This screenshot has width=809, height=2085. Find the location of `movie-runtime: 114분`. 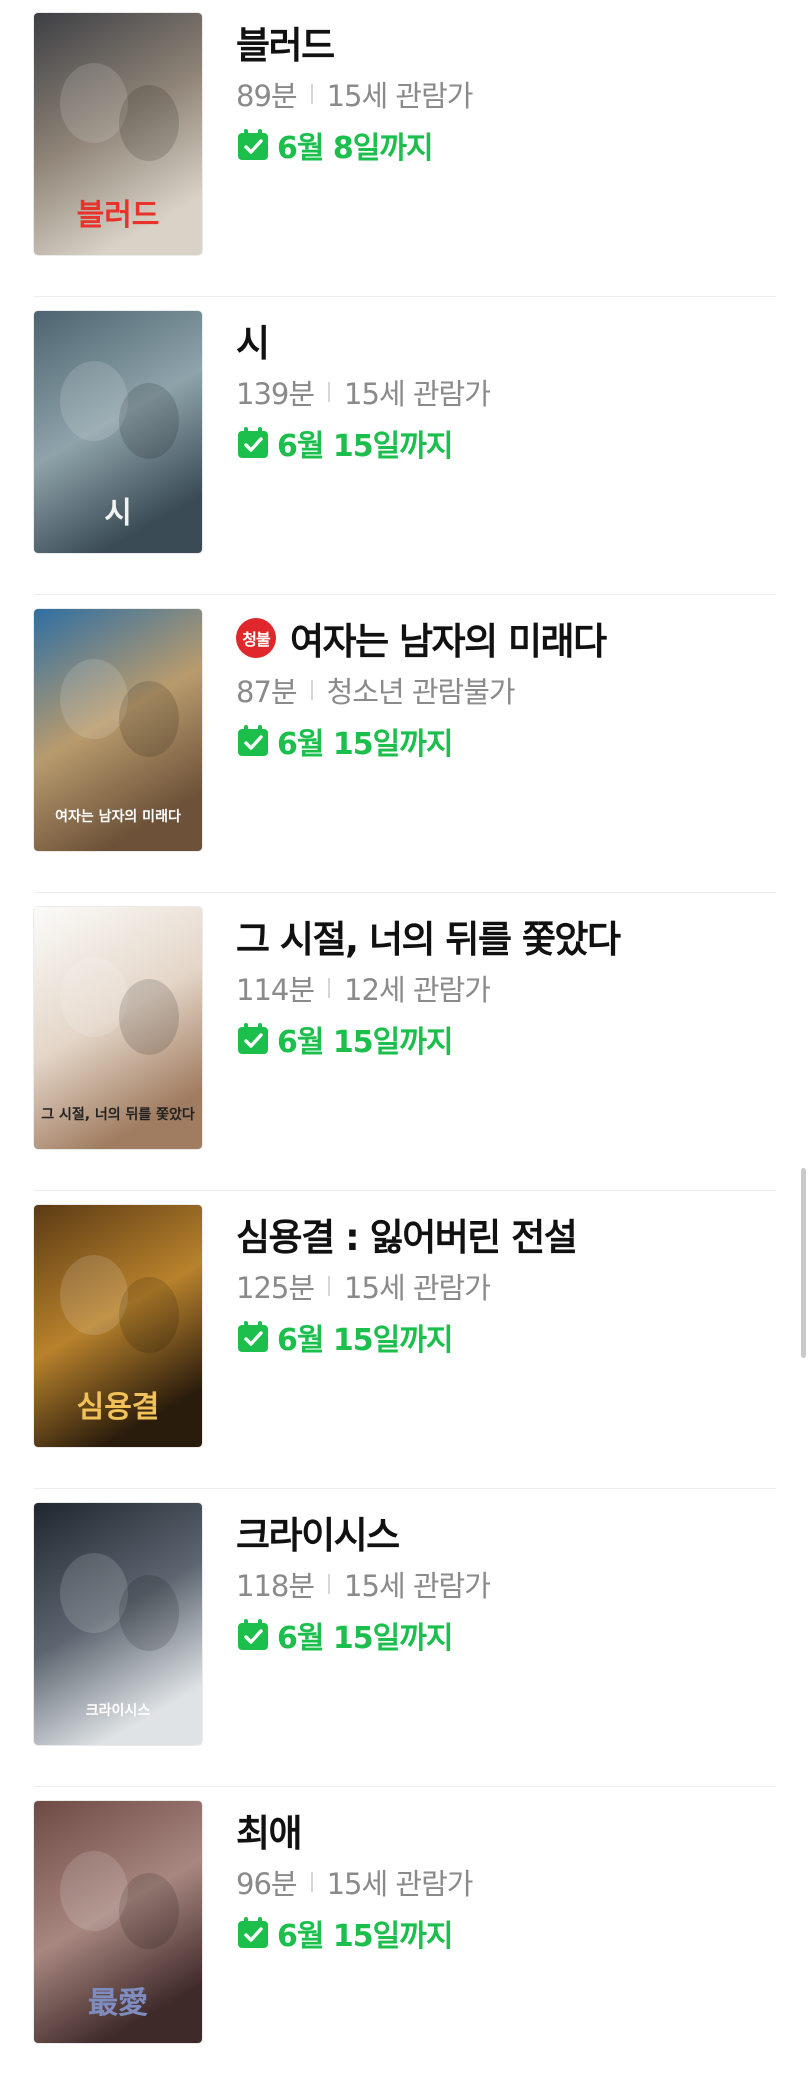

movie-runtime: 114분 is located at coordinates (275, 990).